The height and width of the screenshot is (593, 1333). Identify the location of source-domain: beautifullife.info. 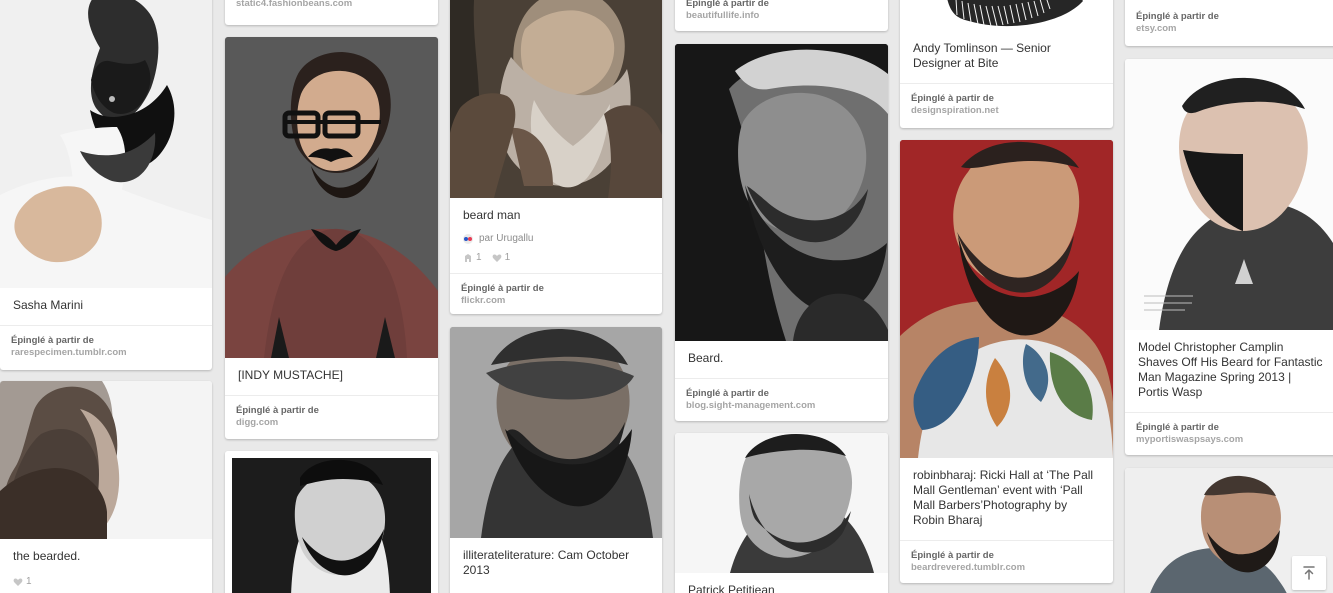
(781, 16).